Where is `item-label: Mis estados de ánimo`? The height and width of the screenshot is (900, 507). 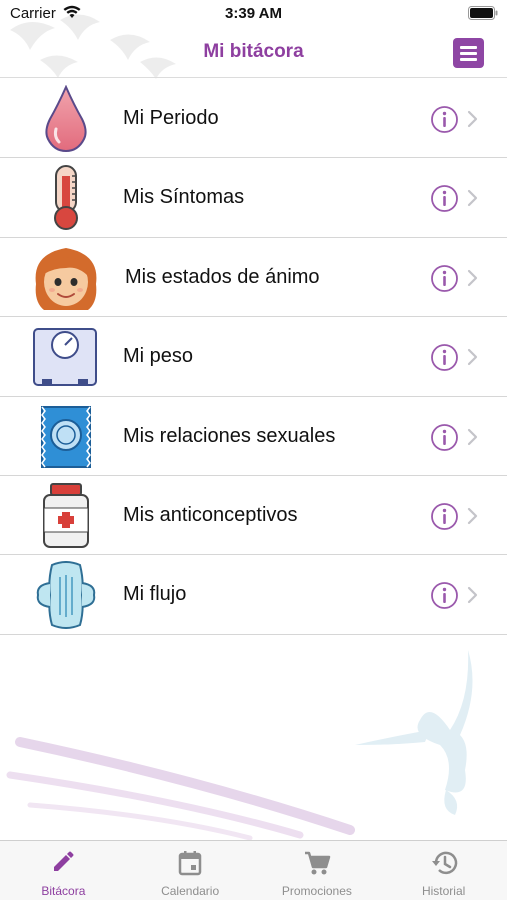 item-label: Mis estados de ánimo is located at coordinates (222, 276).